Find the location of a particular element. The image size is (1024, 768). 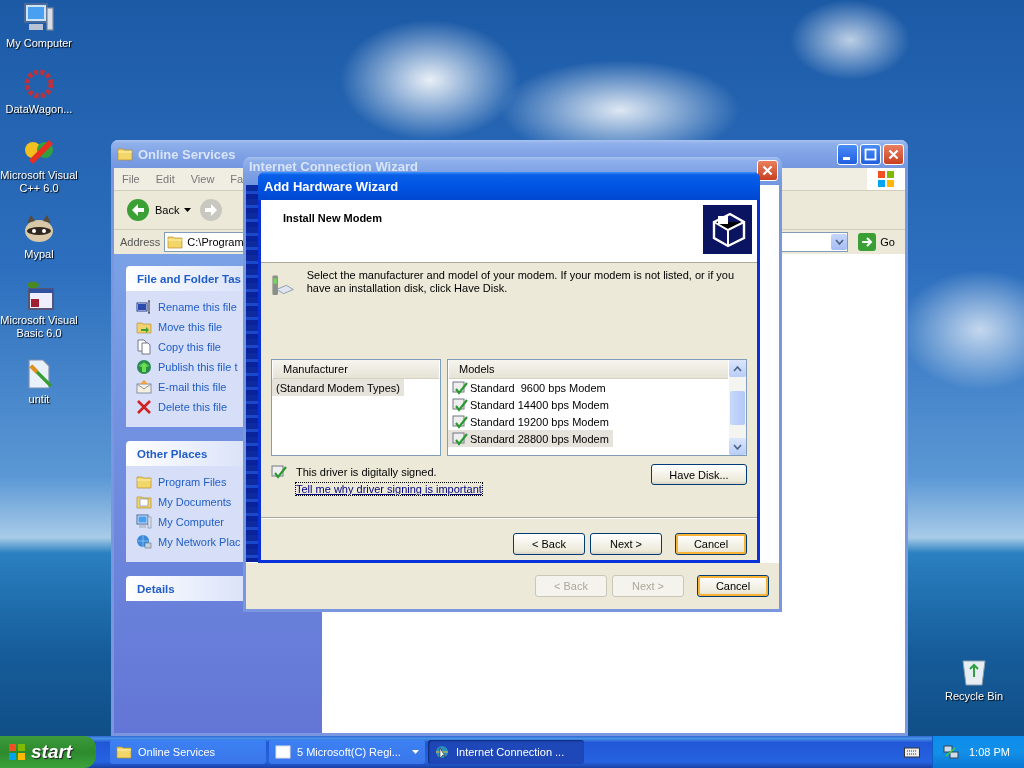

menu-item: View is located at coordinates (202, 179).